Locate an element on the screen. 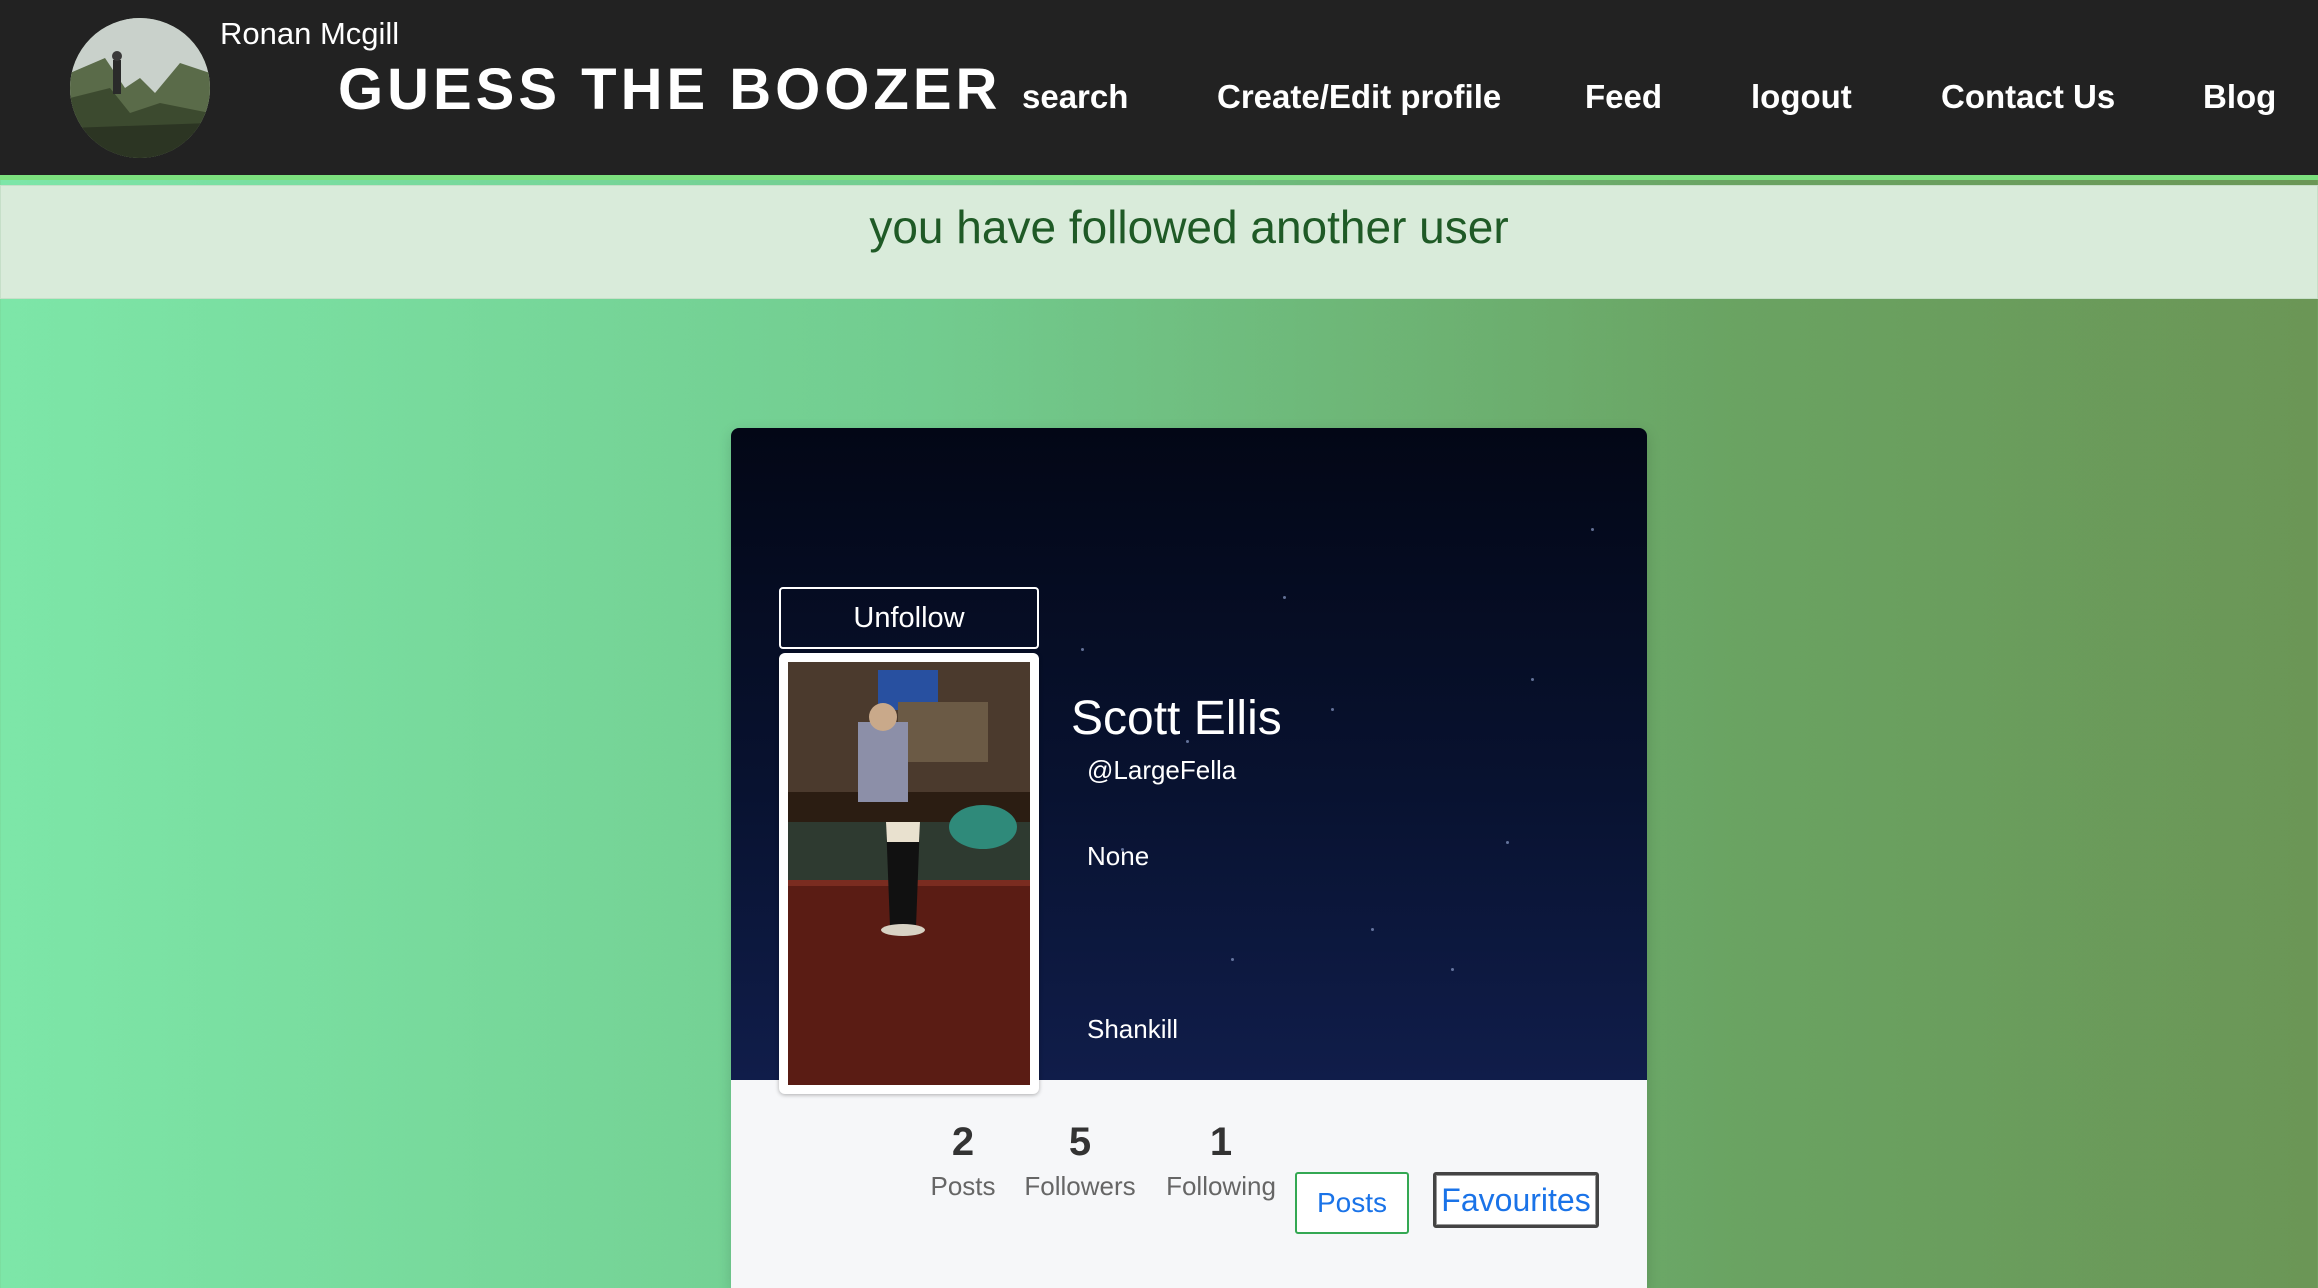  profile-photo-frame is located at coordinates (909, 873).